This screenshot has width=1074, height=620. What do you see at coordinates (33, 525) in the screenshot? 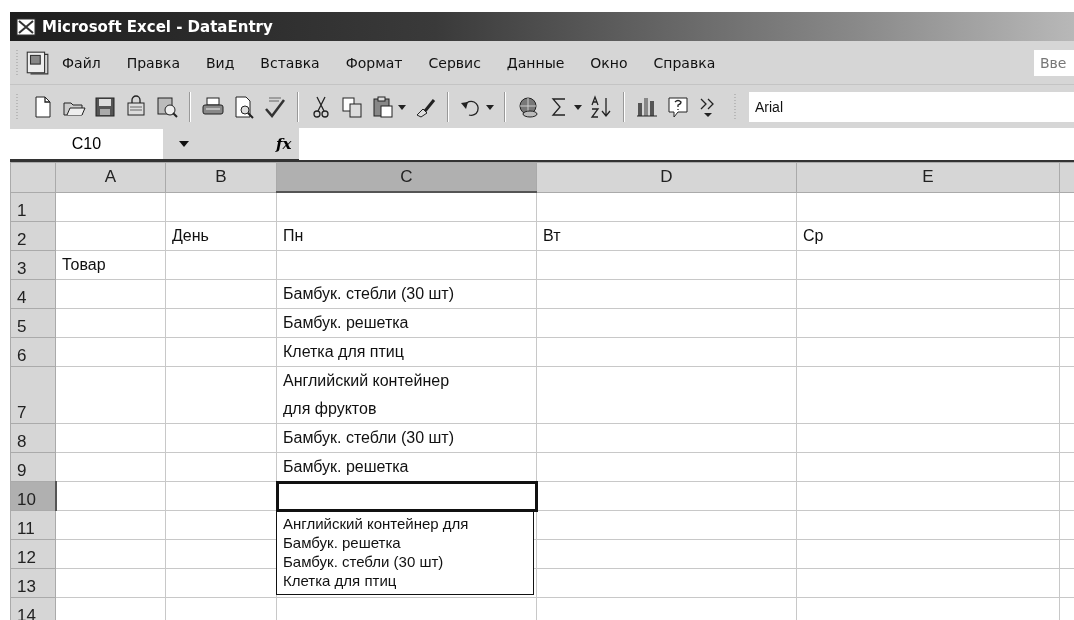
I see `row-header: 11` at bounding box center [33, 525].